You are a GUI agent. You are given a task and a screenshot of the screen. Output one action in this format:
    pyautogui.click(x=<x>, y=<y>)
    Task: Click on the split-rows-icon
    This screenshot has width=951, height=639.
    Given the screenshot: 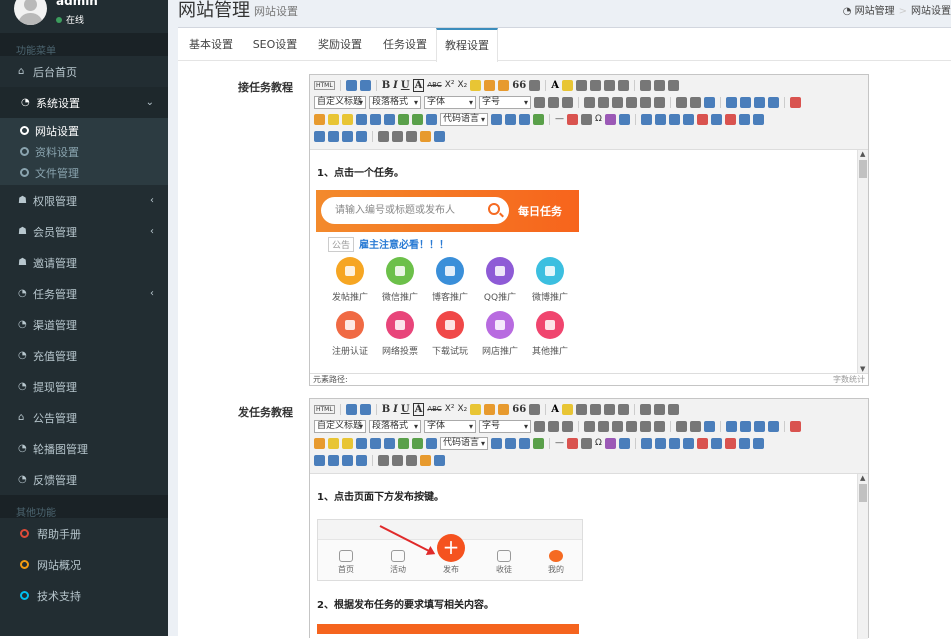 What is the action you would take?
    pyautogui.click(x=319, y=460)
    